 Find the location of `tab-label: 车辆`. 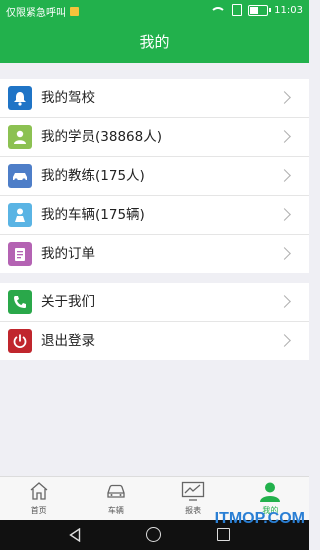

tab-label: 车辆 is located at coordinates (115, 510).